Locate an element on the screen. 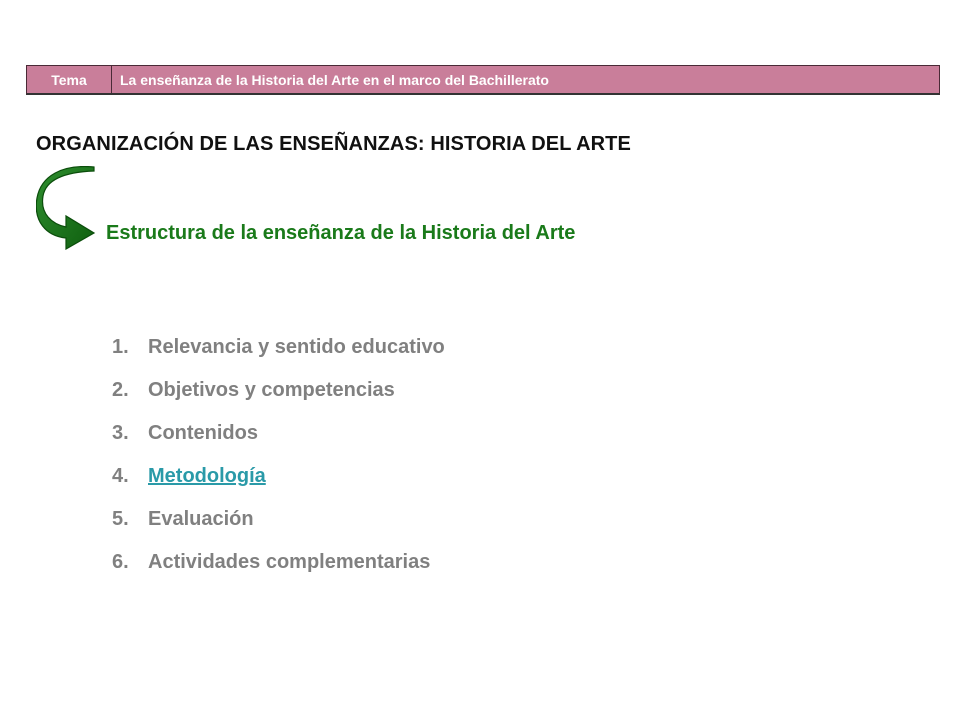 This screenshot has width=960, height=720. item-number: 5. is located at coordinates (120, 519).